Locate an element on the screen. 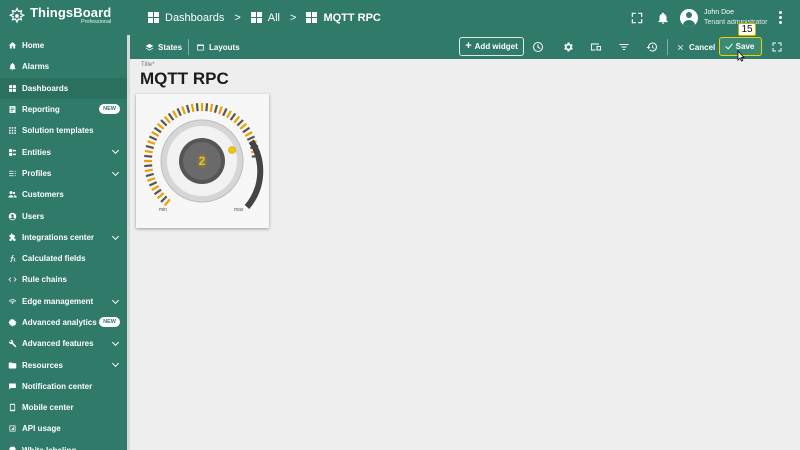  sidebar-item-rule-chains: Rule chains is located at coordinates (65, 279).